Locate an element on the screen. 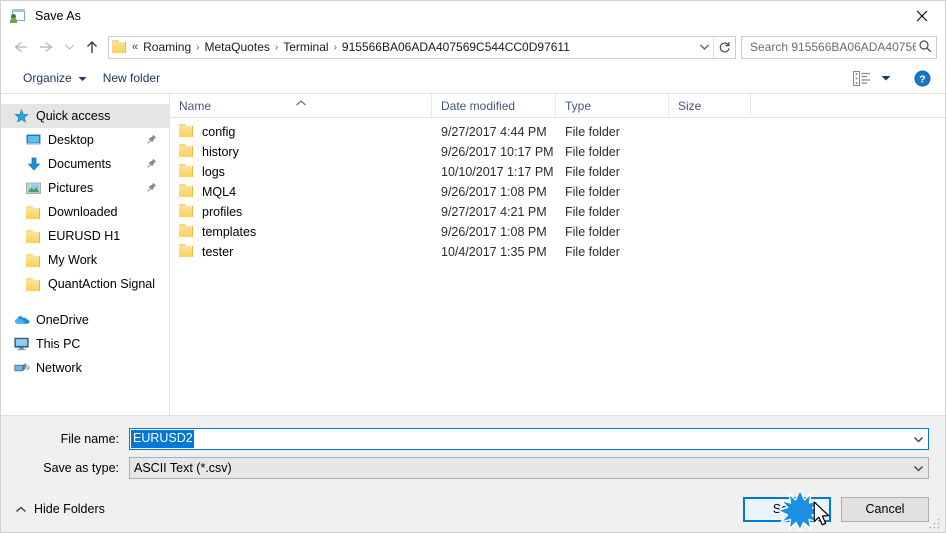 This screenshot has width=946, height=533. column-header-date-modified: Date modified is located at coordinates (494, 105).